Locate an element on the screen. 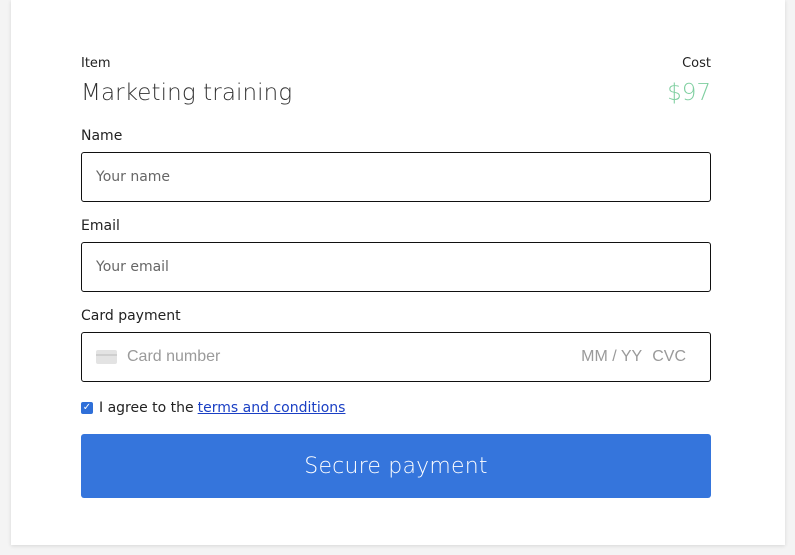 The image size is (795, 555). name-label: Name is located at coordinates (102, 136).